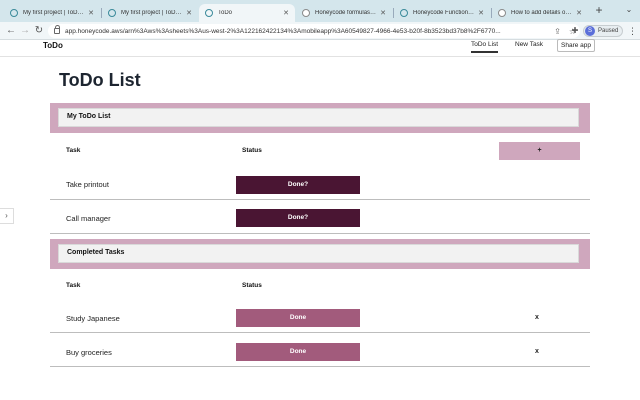  I want to click on tab-todo-list: ToDo List, so click(485, 47).